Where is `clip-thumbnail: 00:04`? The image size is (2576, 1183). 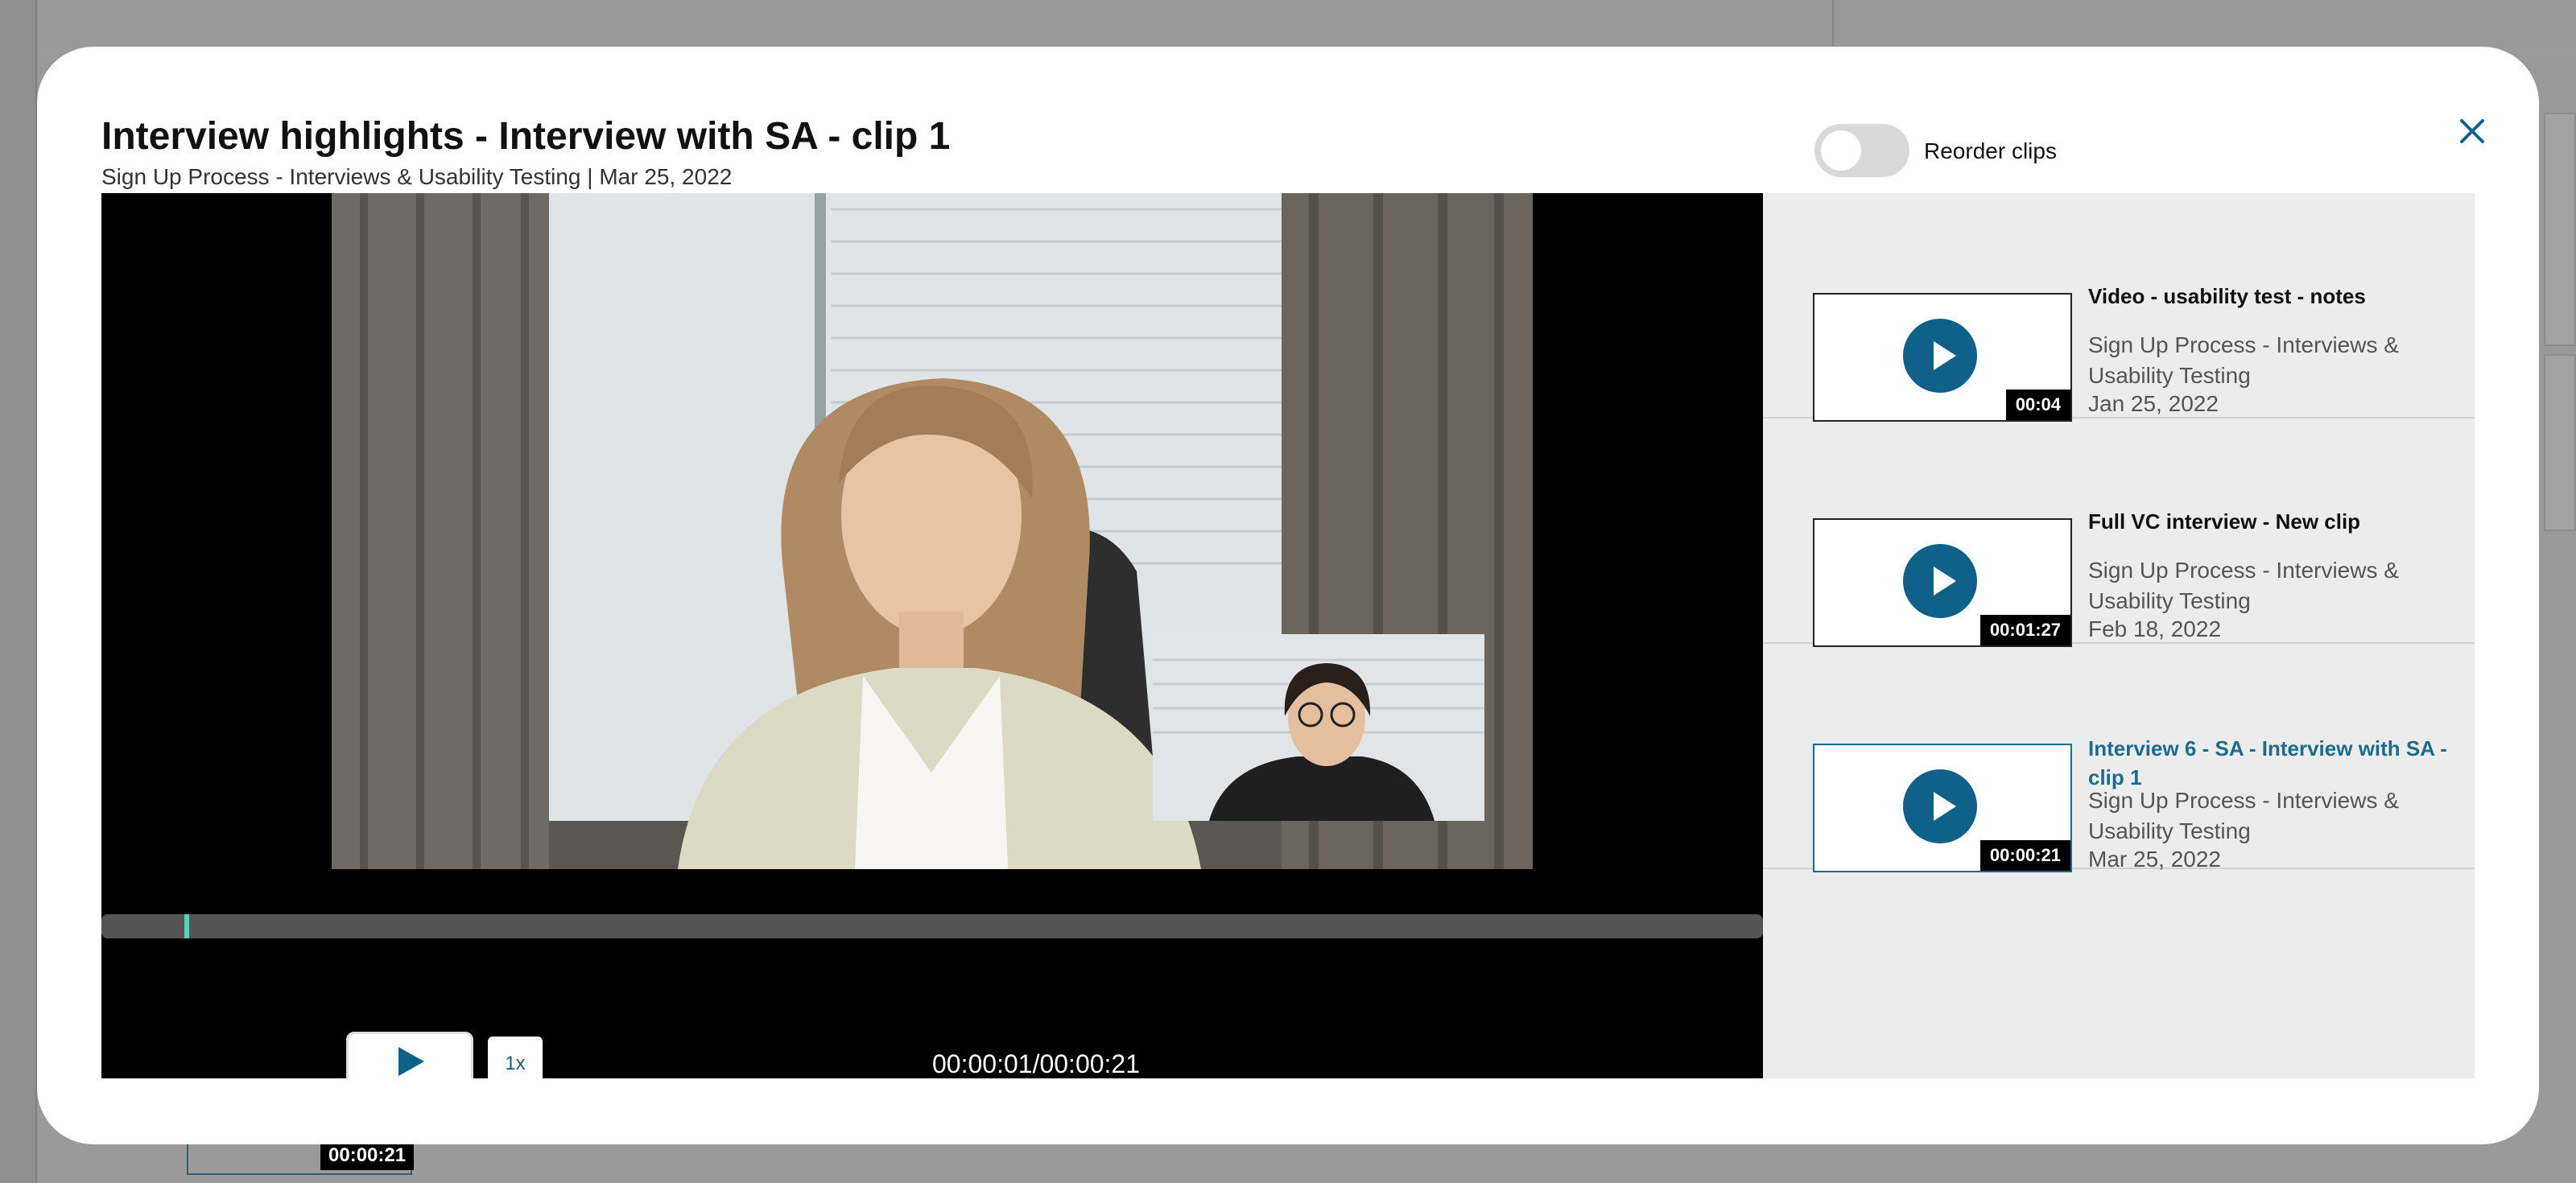
clip-thumbnail: 00:04 is located at coordinates (1942, 357).